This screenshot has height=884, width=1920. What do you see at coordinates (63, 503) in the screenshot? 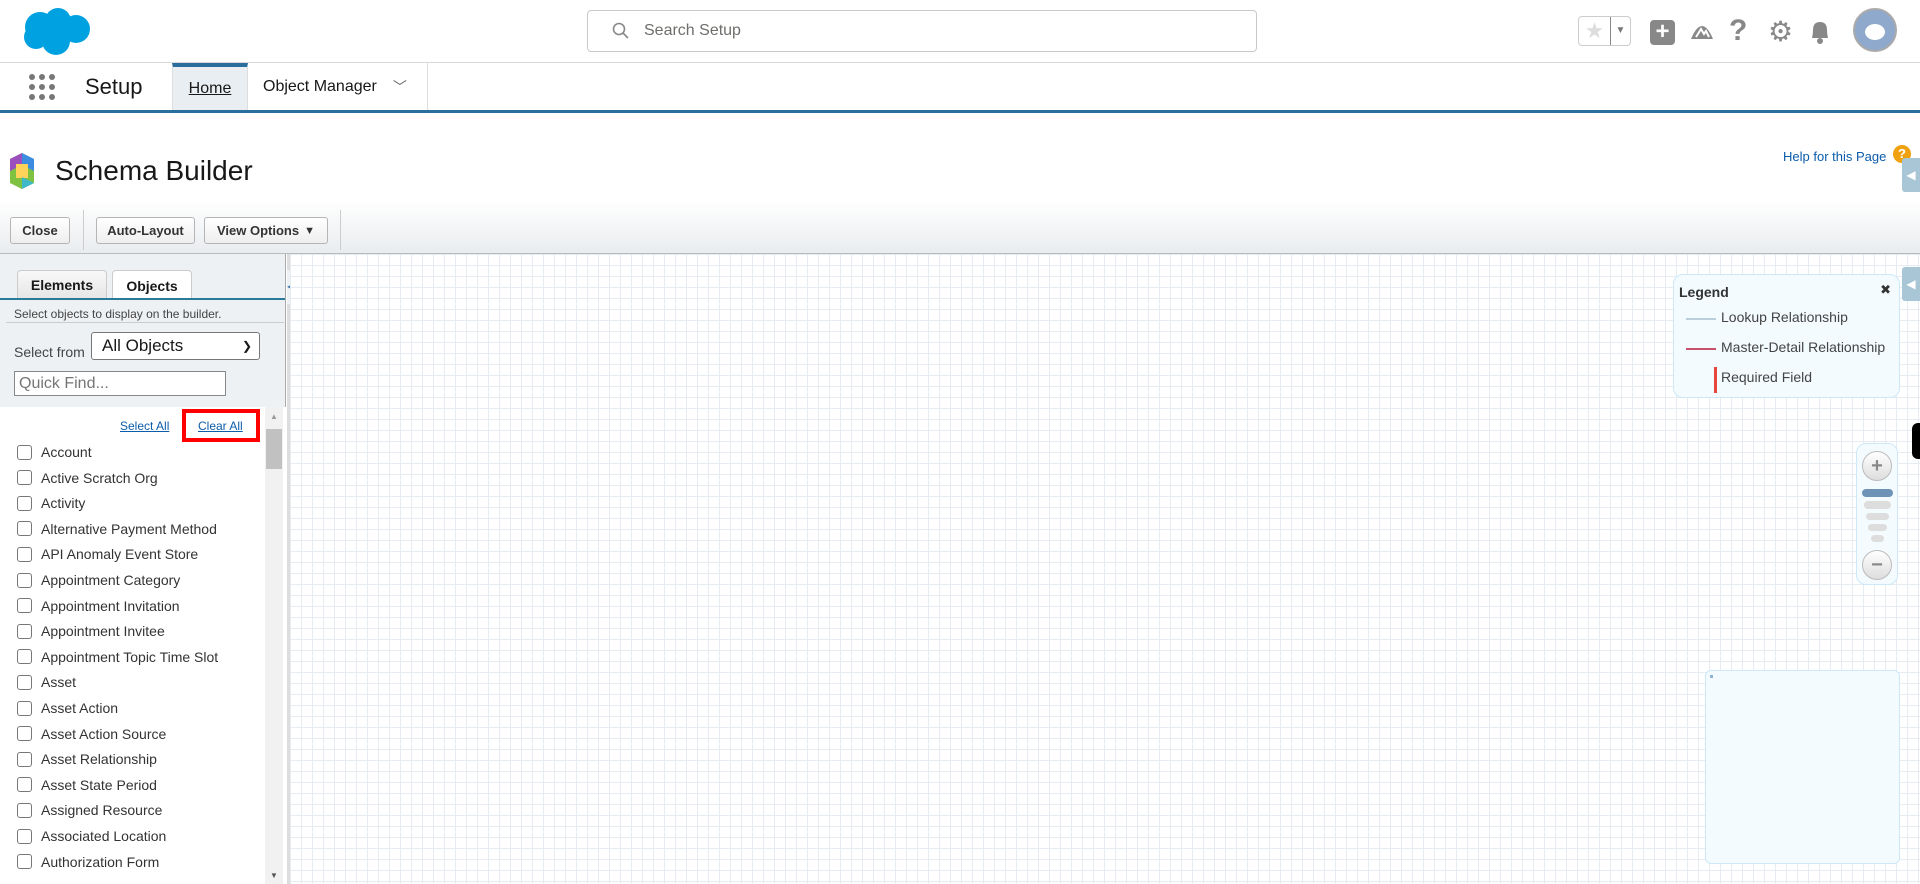
I see `object-label: Activity` at bounding box center [63, 503].